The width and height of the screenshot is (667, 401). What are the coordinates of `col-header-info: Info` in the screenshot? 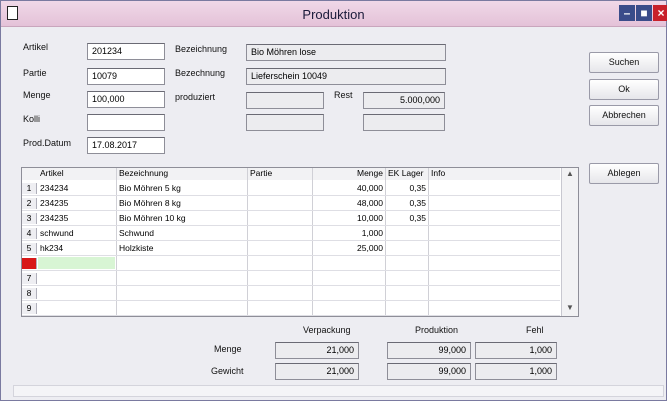 It's located at (494, 173).